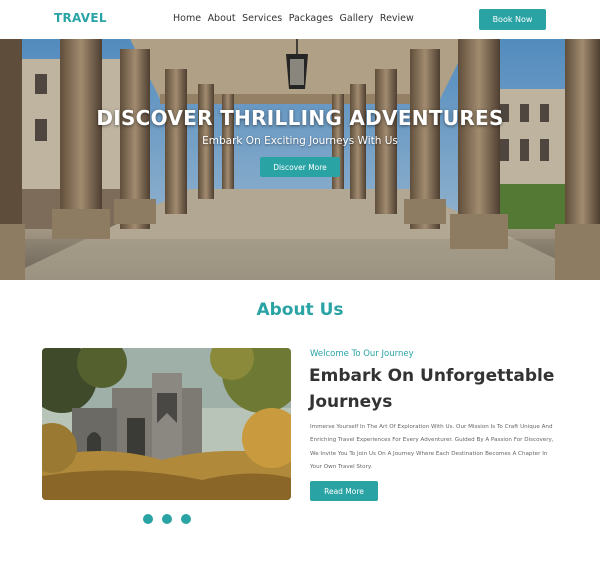 The height and width of the screenshot is (564, 600). What do you see at coordinates (512, 19) in the screenshot?
I see `book-now-button: Book Now` at bounding box center [512, 19].